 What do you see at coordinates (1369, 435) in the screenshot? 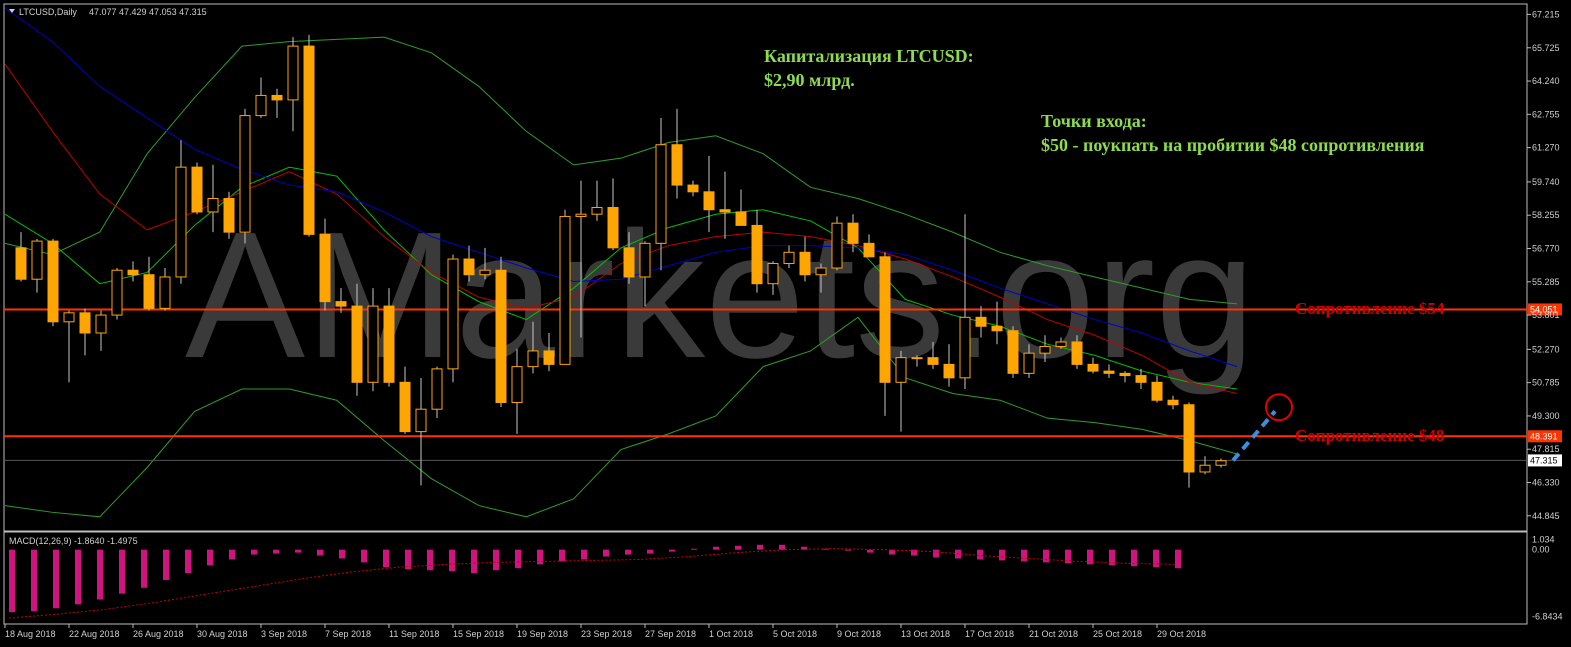
I see `resistance-48-label: Сопротивление $48` at bounding box center [1369, 435].